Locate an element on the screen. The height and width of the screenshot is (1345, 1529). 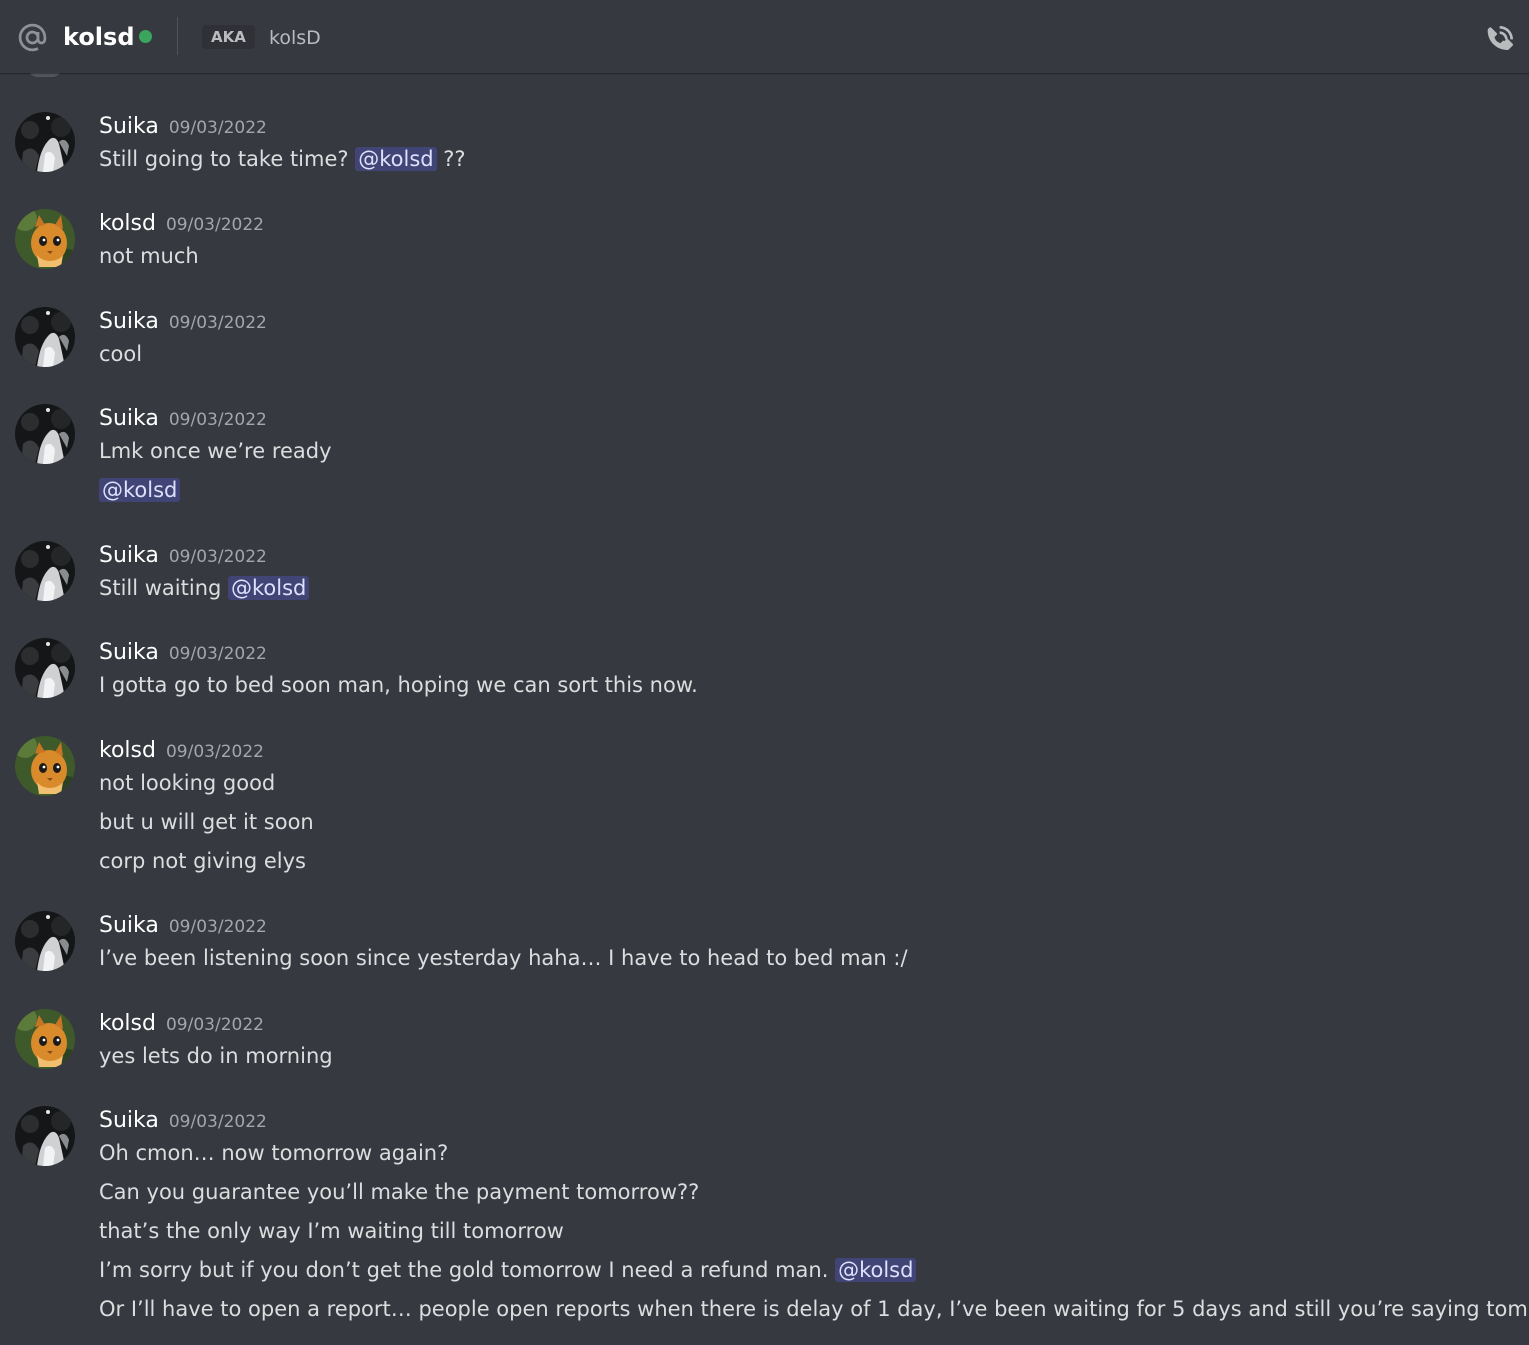
message-text: but u will get it soon is located at coordinates (206, 822).